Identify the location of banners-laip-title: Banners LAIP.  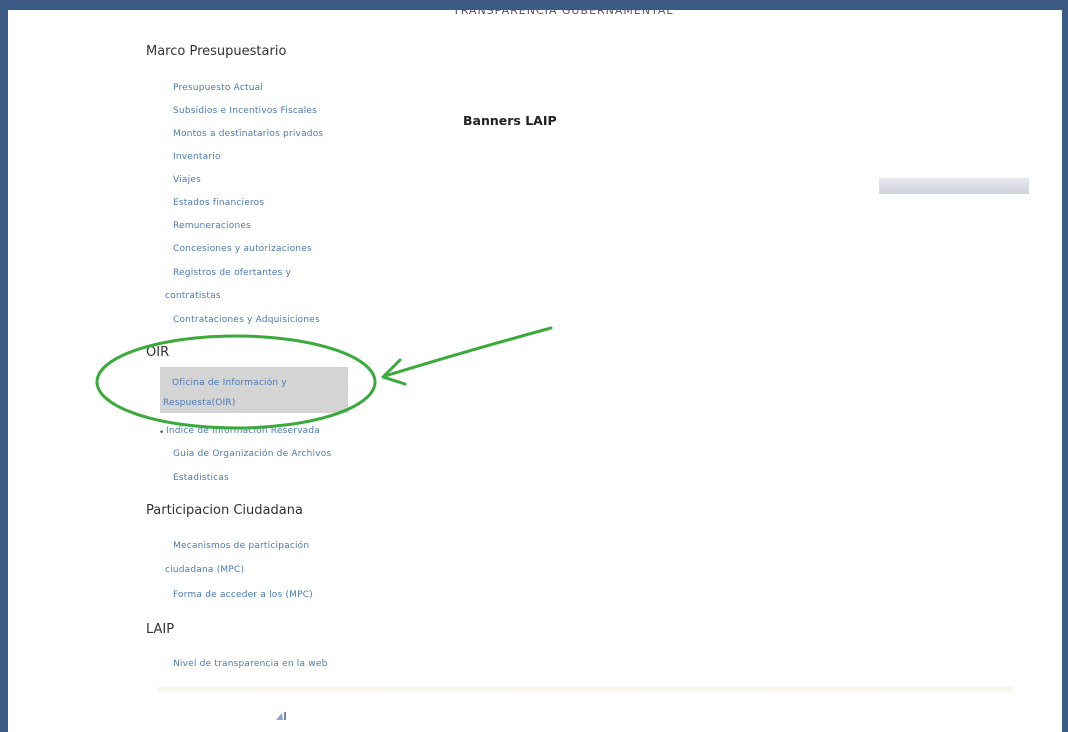
(510, 120).